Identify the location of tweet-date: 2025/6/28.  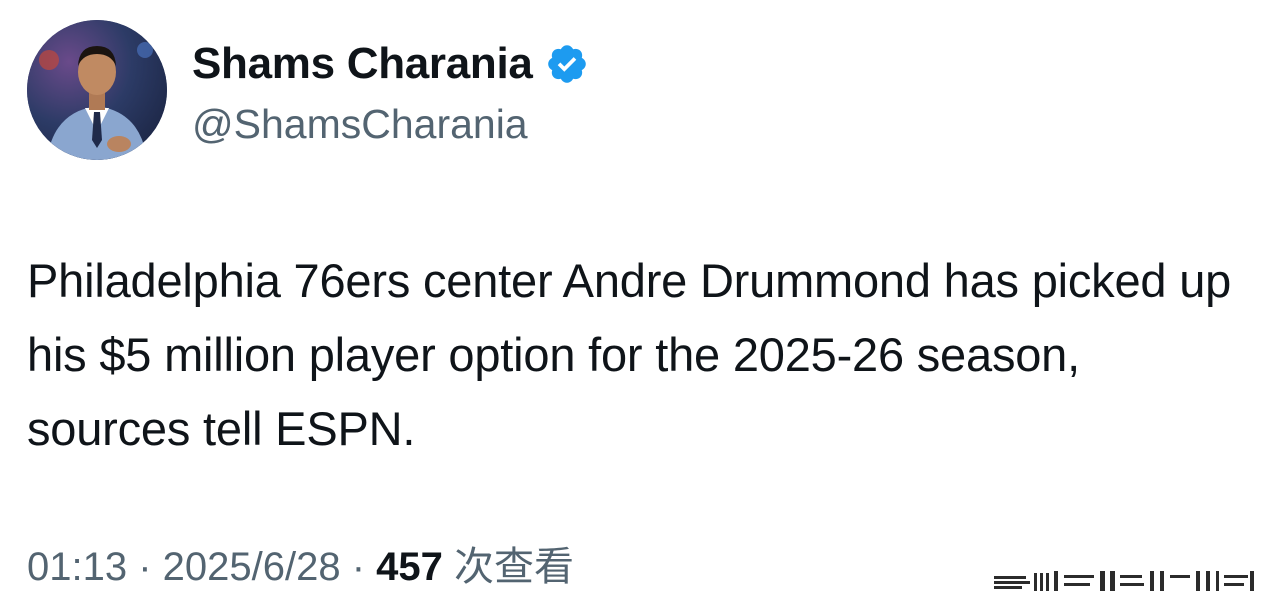
(252, 567).